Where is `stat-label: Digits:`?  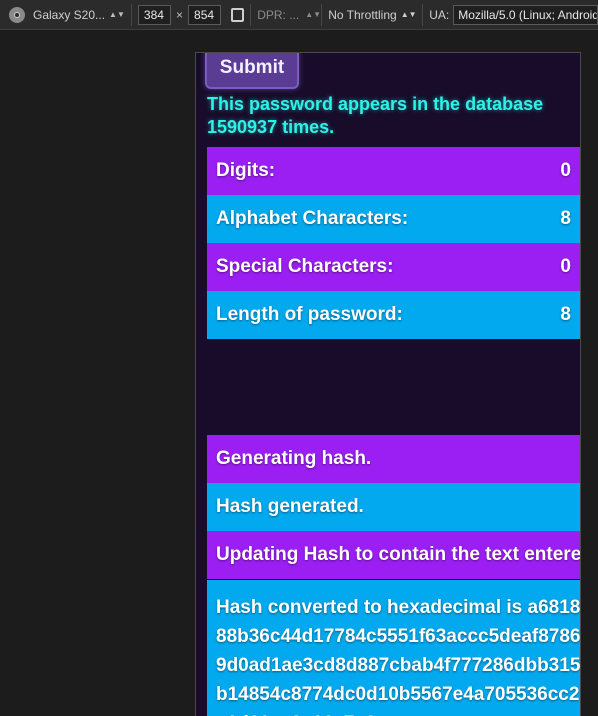
stat-label: Digits: is located at coordinates (246, 170).